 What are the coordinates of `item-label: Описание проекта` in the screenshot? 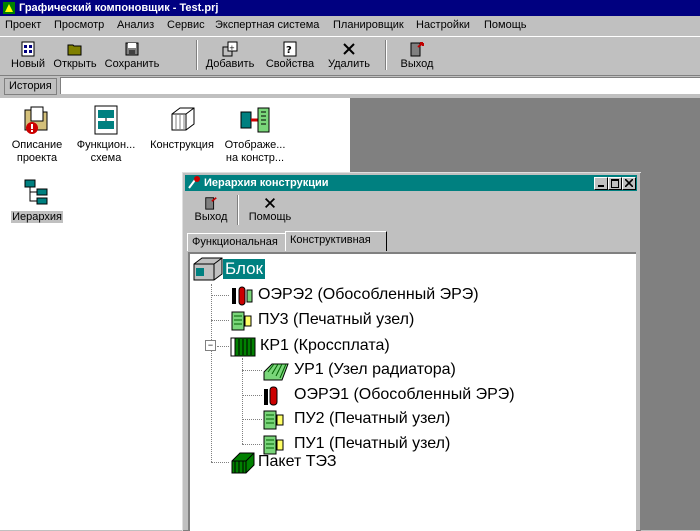 It's located at (37, 151).